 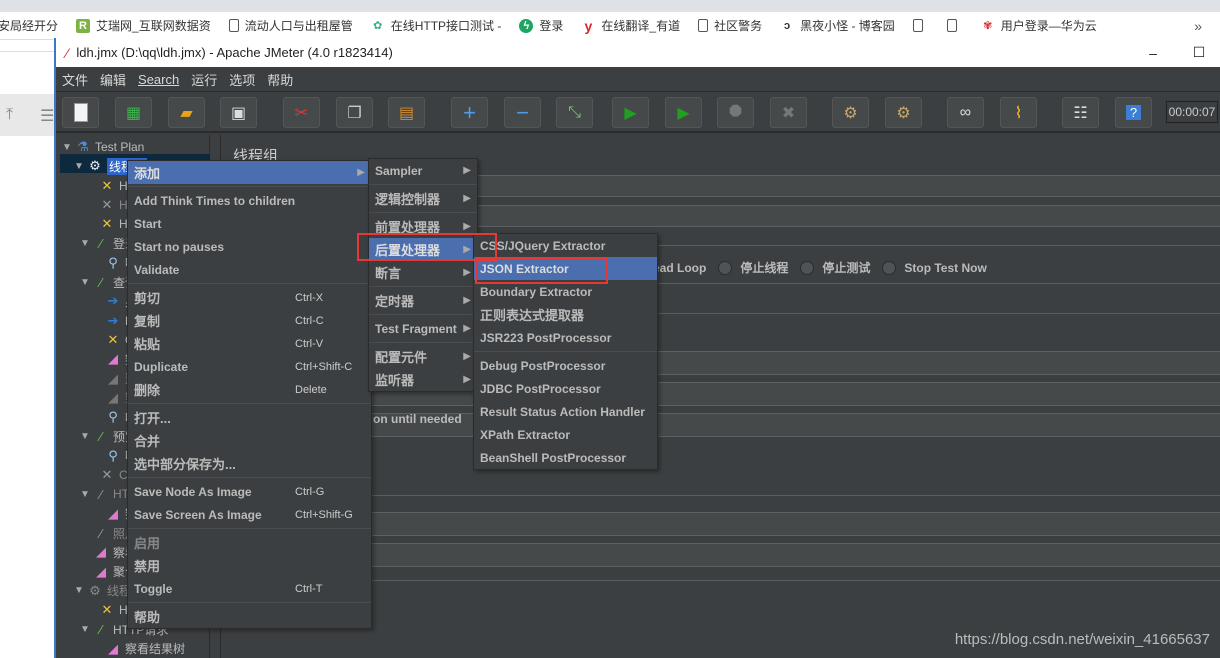 I want to click on add-submenu-item: 前置处理器 ▶, so click(x=423, y=226).